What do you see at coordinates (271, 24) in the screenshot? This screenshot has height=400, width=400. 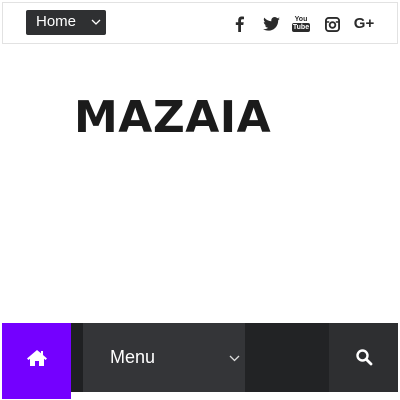 I see `twitter-icon` at bounding box center [271, 24].